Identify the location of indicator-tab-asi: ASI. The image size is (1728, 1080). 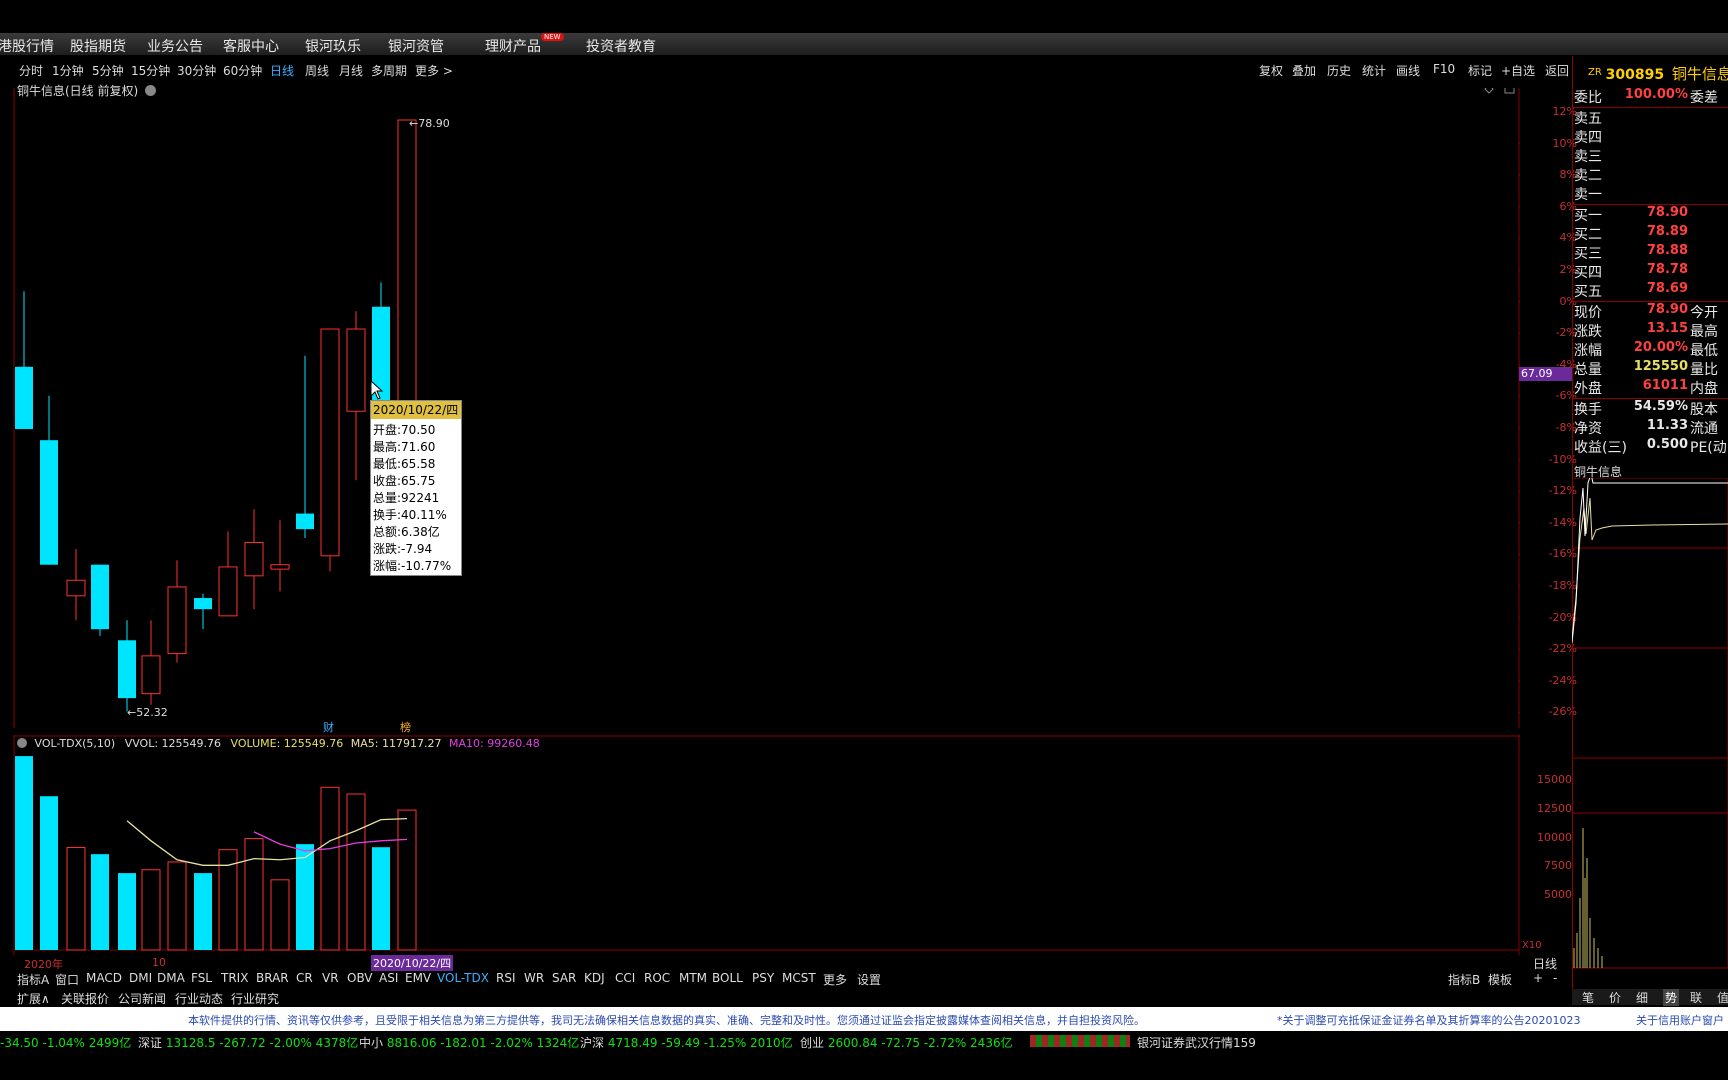
(388, 978).